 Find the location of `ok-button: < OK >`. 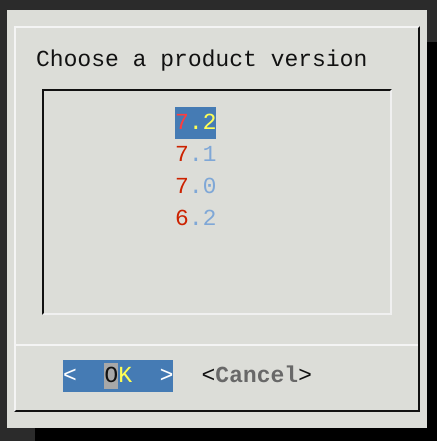

ok-button: < OK > is located at coordinates (118, 376).